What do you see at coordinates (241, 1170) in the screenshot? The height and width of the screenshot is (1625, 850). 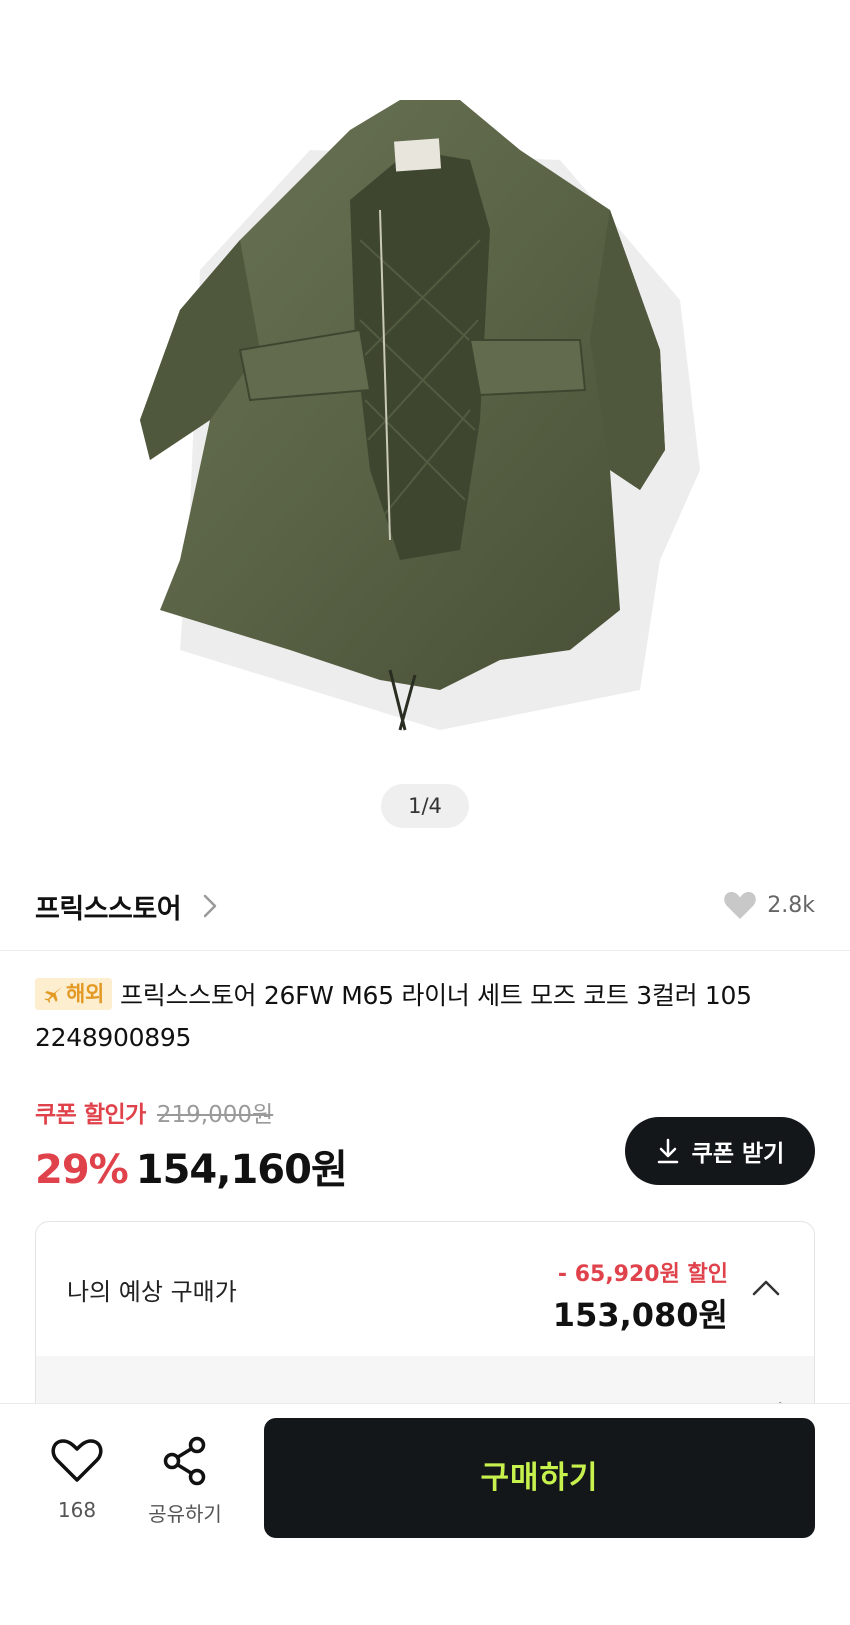 I see `sale-price: 154,160원` at bounding box center [241, 1170].